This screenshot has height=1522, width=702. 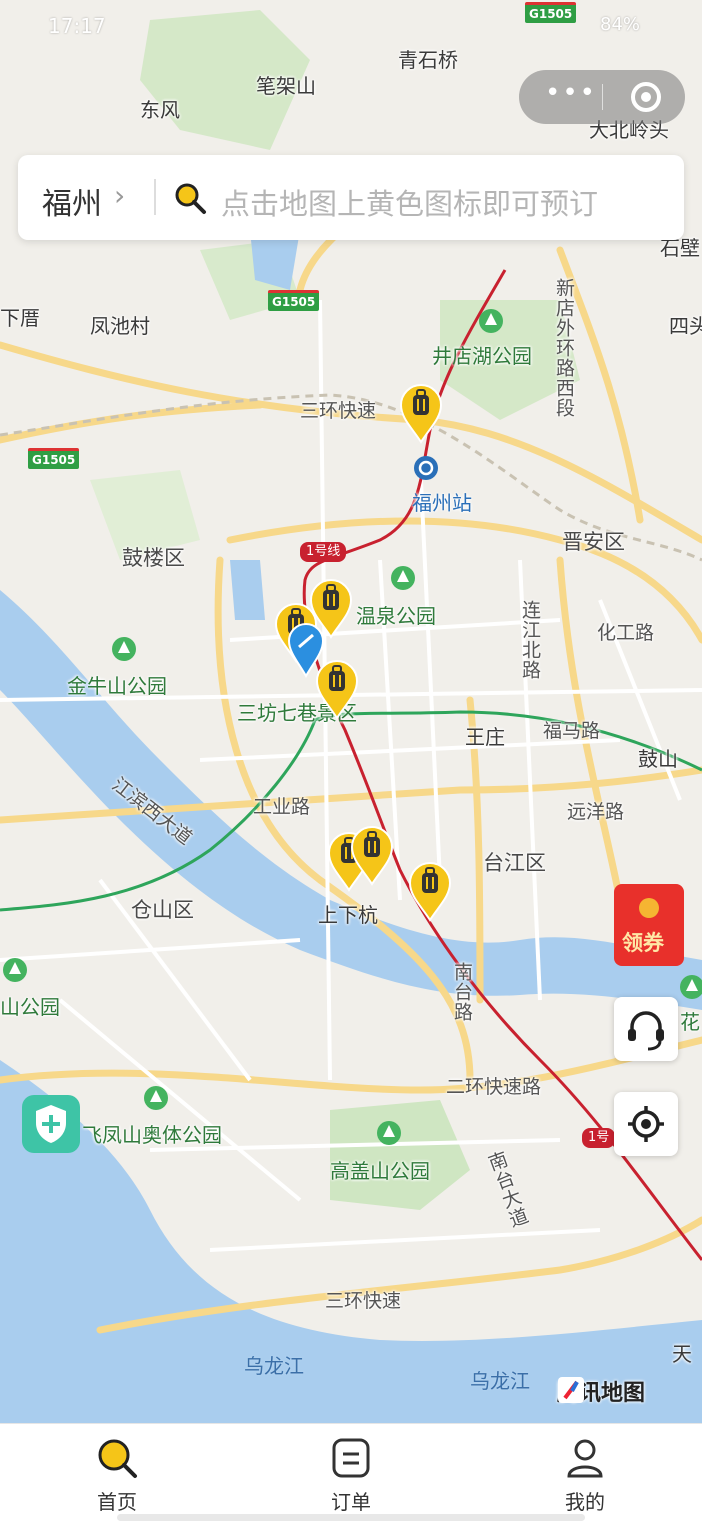 I want to click on headset-icon, so click(x=646, y=1031).